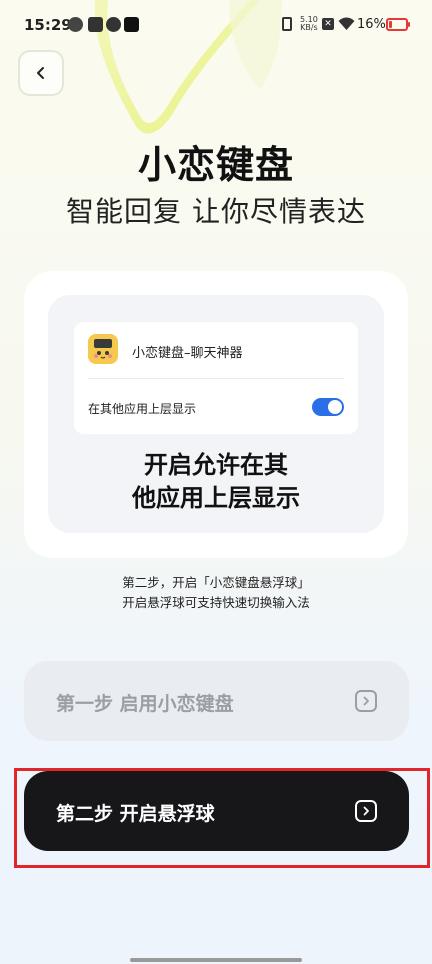 The width and height of the screenshot is (432, 964). I want to click on network-speed: 5.10 KB/s, so click(309, 24).